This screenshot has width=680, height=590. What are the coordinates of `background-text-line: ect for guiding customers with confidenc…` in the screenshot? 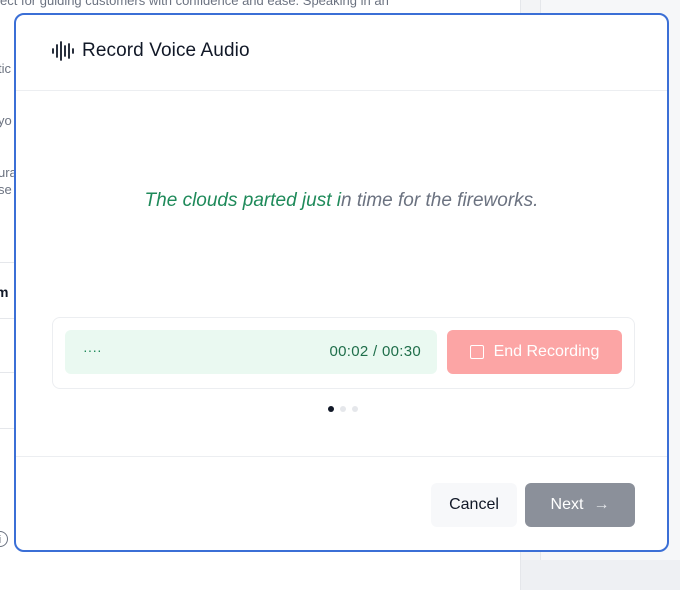 It's located at (194, 4).